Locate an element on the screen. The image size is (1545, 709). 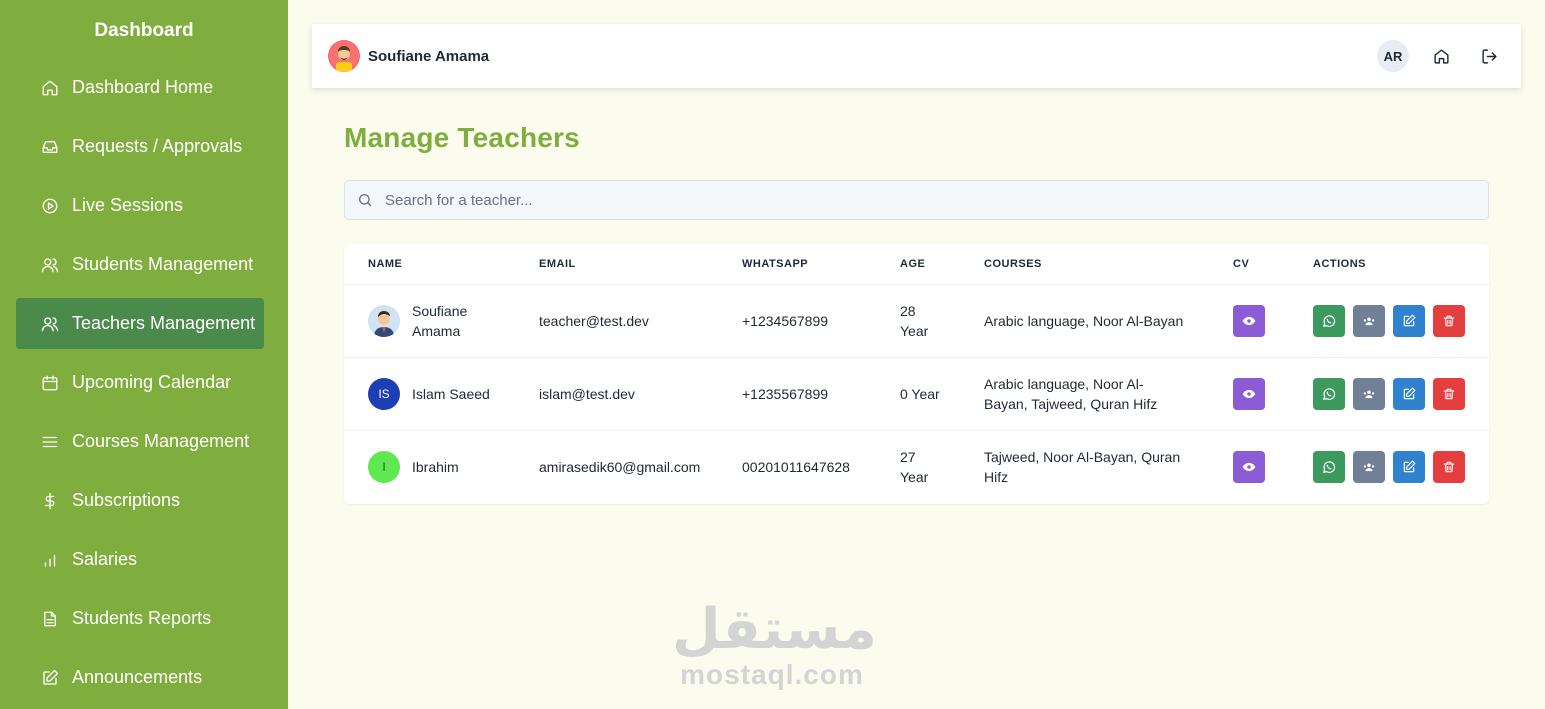
sidebar-item-announcements: Announcements is located at coordinates (140, 677).